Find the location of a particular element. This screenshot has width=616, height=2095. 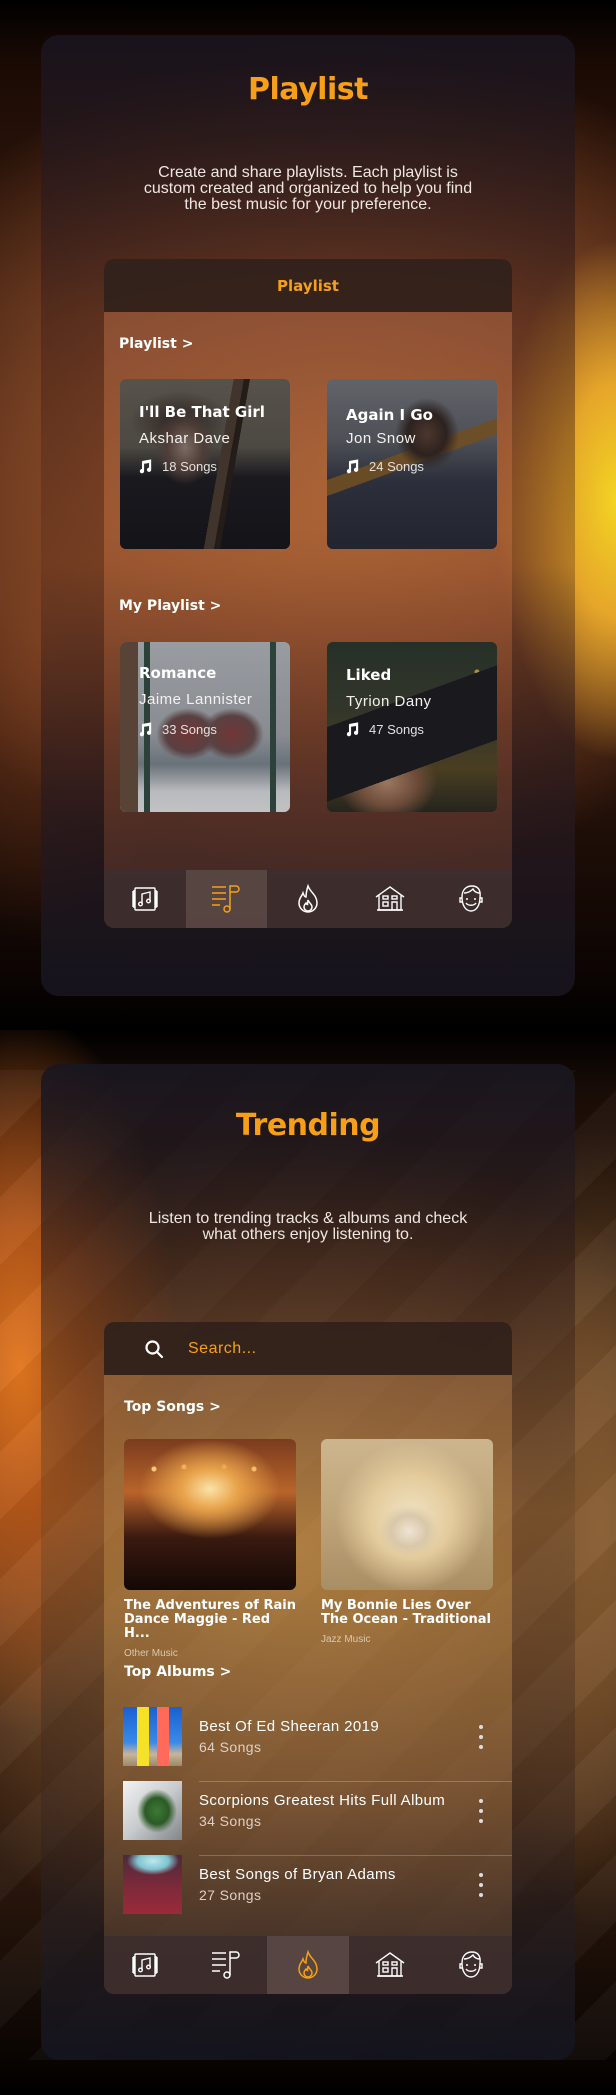

playlist-card: Again I Go Jon Snow 24 Songs is located at coordinates (412, 464).